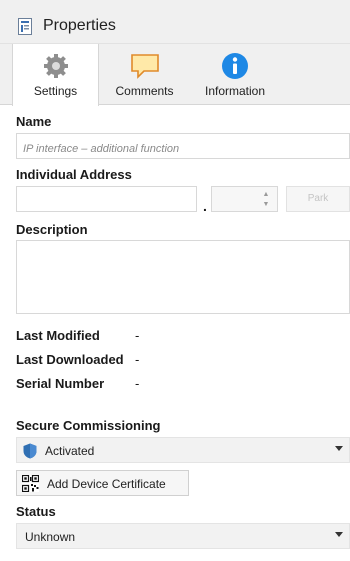 Image resolution: width=350 pixels, height=561 pixels. Describe the element at coordinates (144, 91) in the screenshot. I see `tab-comments-label: Comments` at that location.